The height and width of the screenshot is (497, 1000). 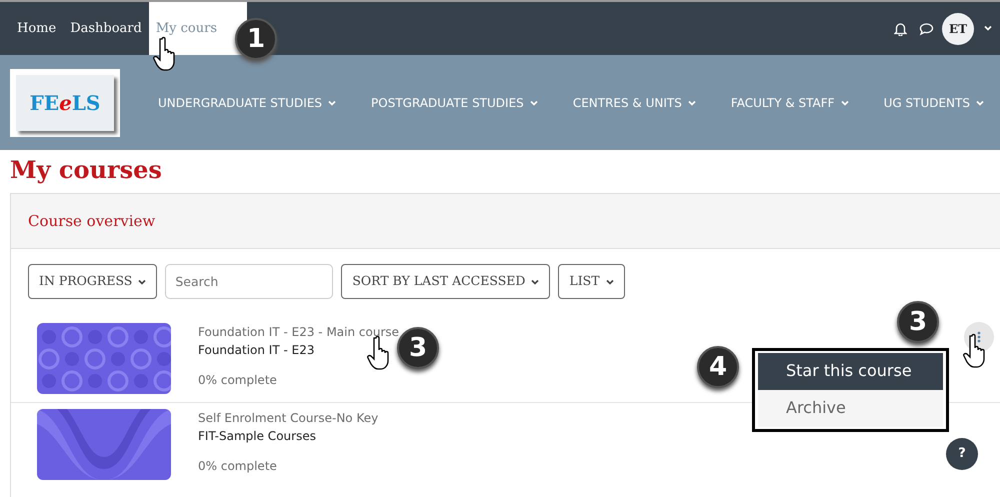 I want to click on menu-item: Archive, so click(x=850, y=408).